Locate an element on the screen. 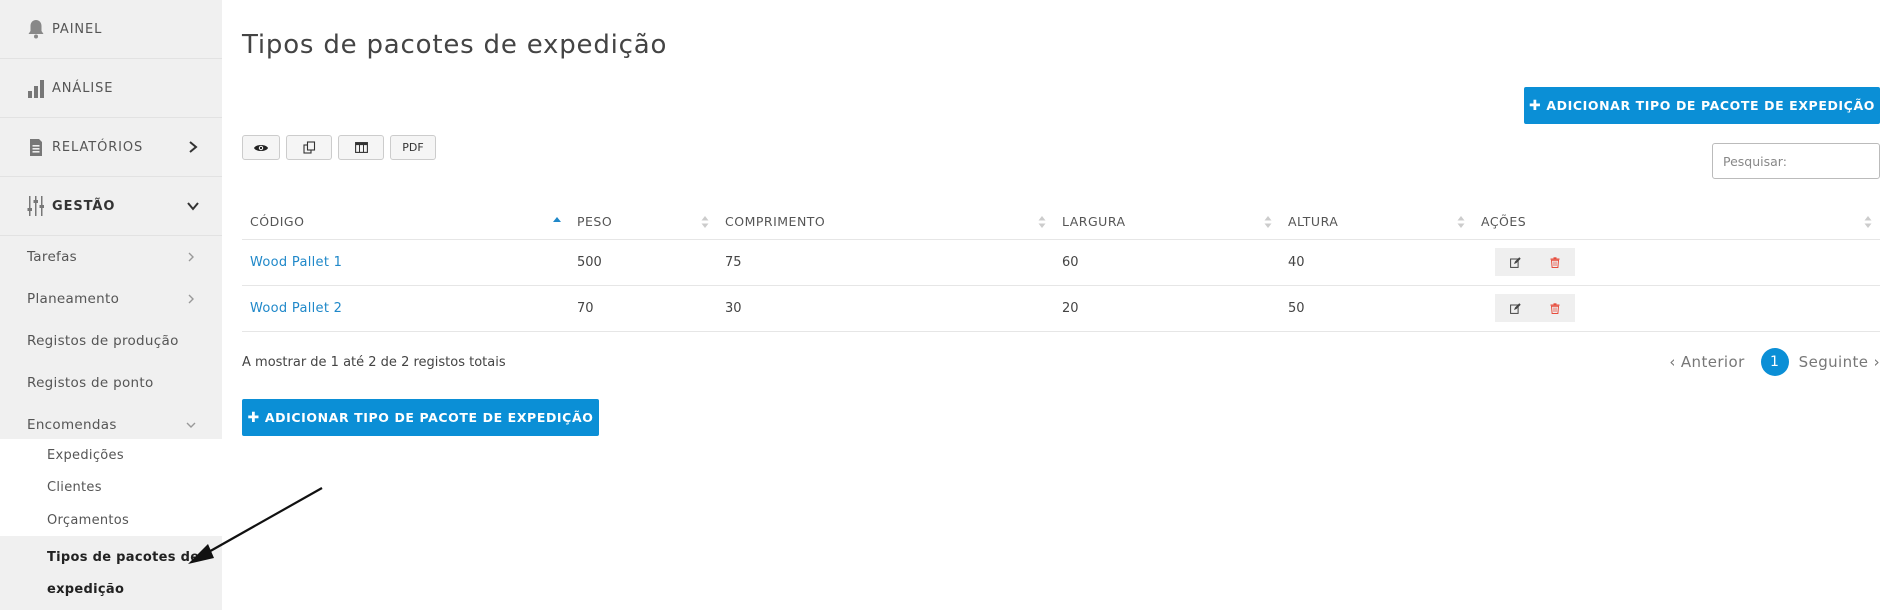 This screenshot has height=610, width=1892. document-icon is located at coordinates (36, 147).